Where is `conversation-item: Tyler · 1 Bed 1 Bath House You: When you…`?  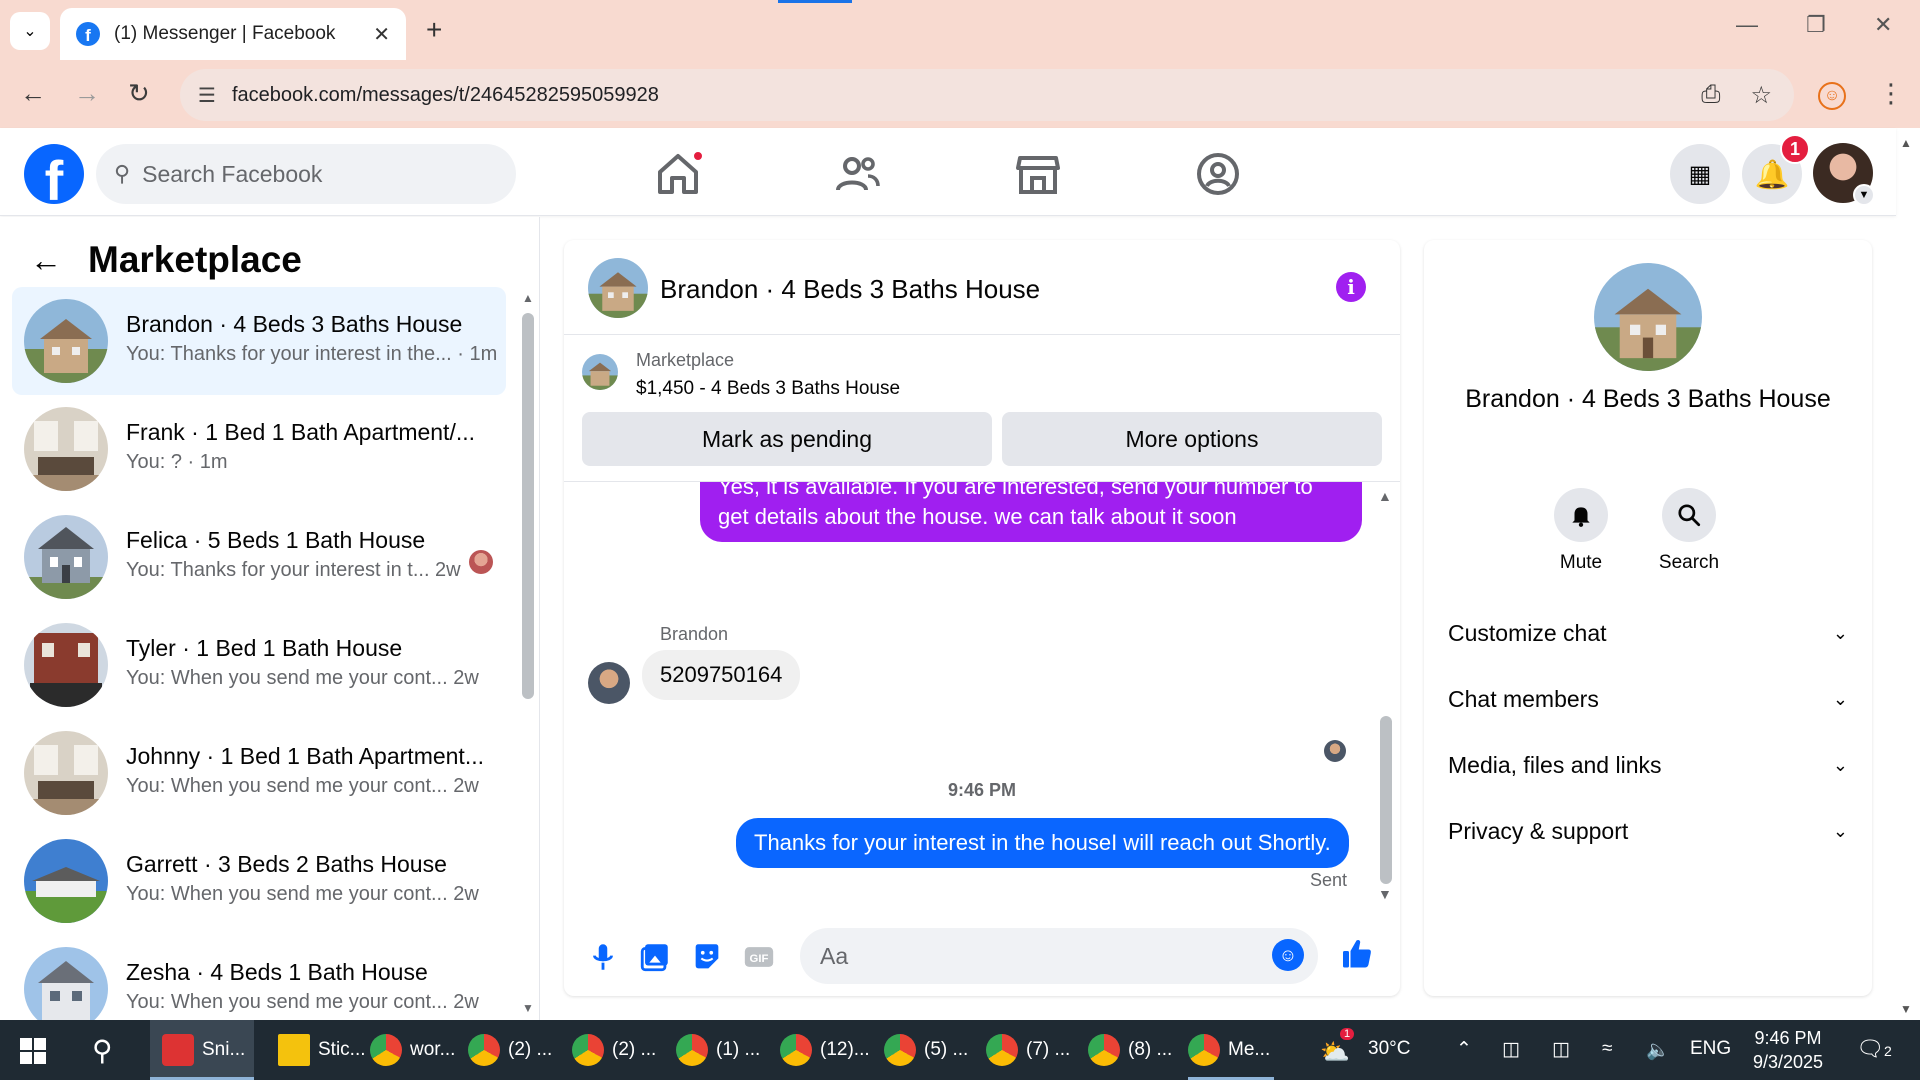
conversation-item: Tyler · 1 Bed 1 Bath House You: When you… is located at coordinates (259, 665).